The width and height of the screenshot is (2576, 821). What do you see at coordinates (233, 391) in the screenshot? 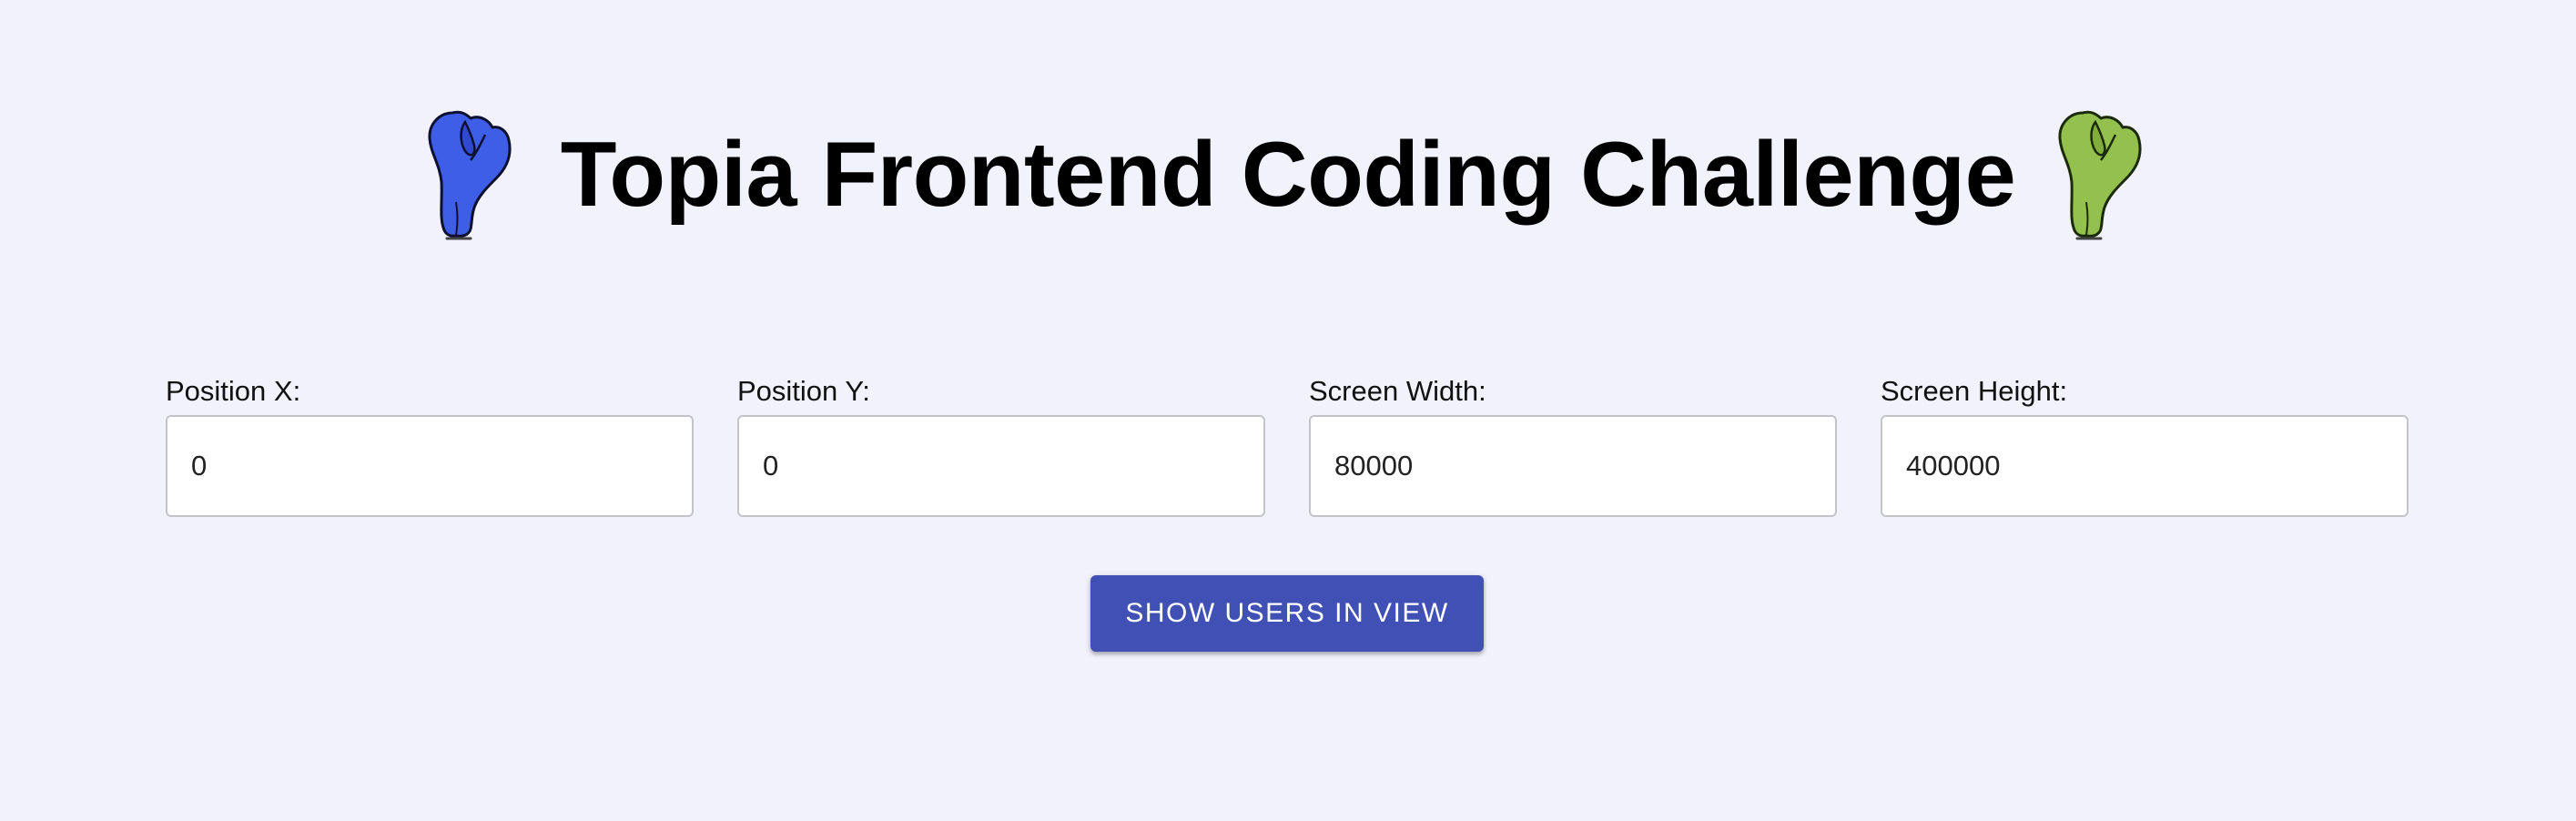
I see `position-x-label: Position X:` at bounding box center [233, 391].